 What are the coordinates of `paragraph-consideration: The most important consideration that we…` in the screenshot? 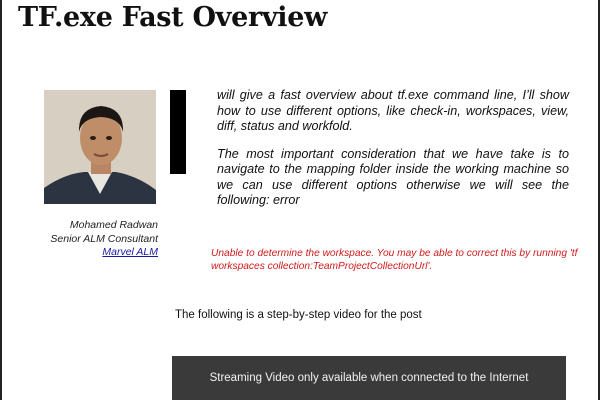 It's located at (393, 177).